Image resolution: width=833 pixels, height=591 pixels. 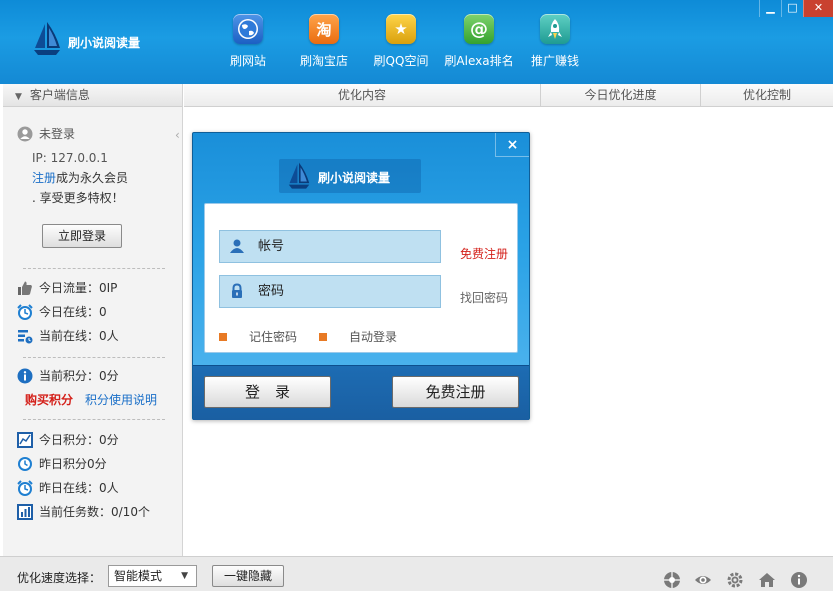 I want to click on register-link: 注册, so click(x=44, y=178).